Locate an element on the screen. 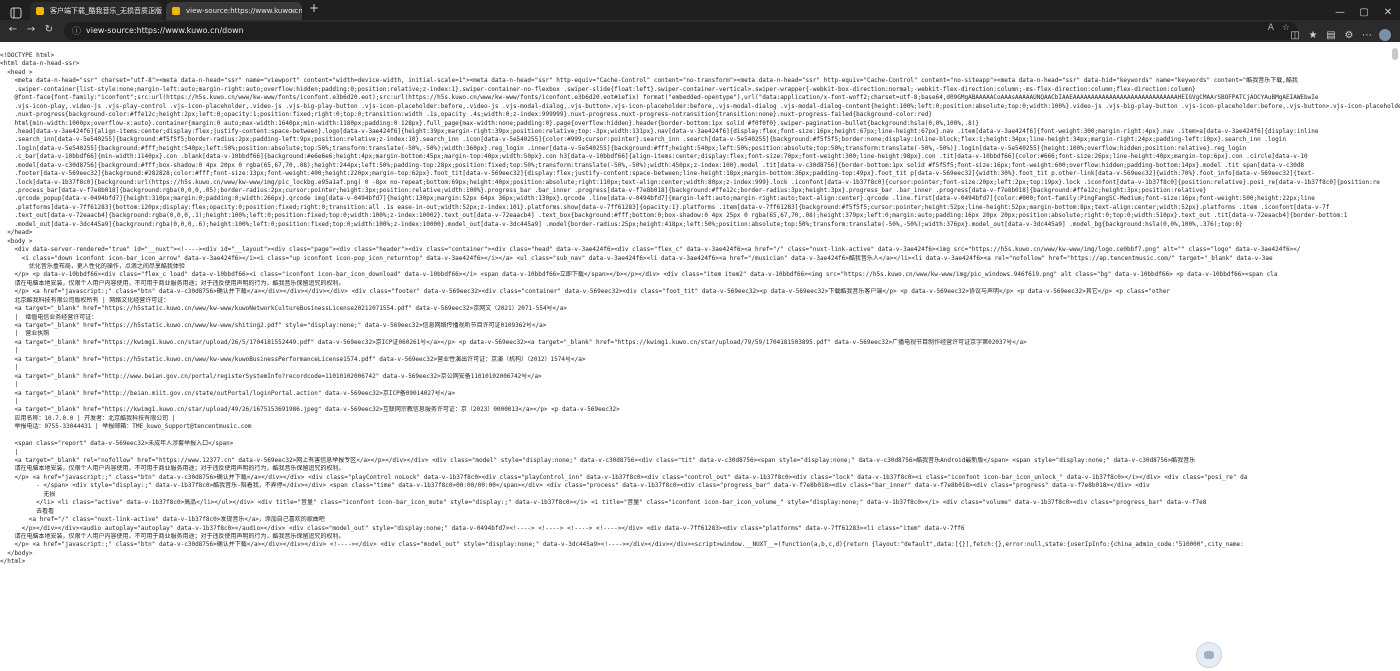 This screenshot has height=671, width=1400. source-line-text: <body > is located at coordinates (16, 241).